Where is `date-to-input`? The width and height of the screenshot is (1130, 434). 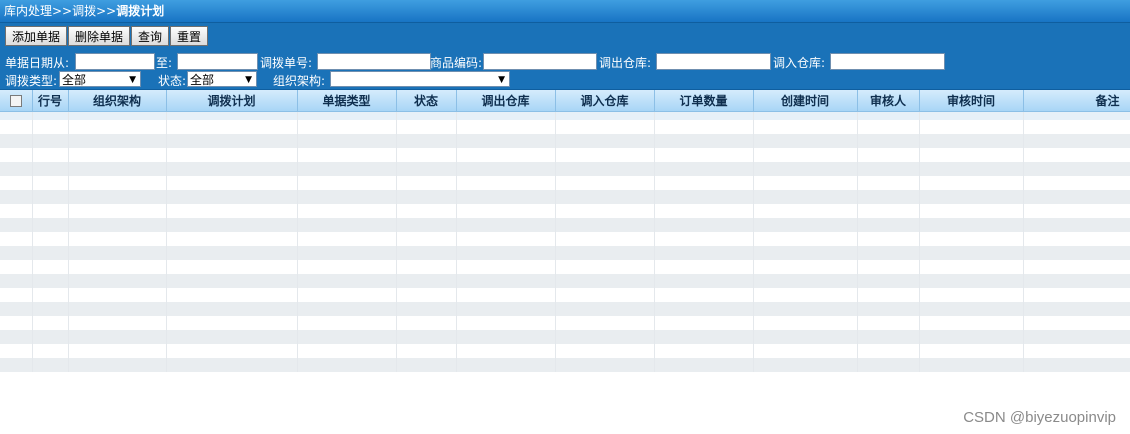
date-to-input is located at coordinates (217, 61).